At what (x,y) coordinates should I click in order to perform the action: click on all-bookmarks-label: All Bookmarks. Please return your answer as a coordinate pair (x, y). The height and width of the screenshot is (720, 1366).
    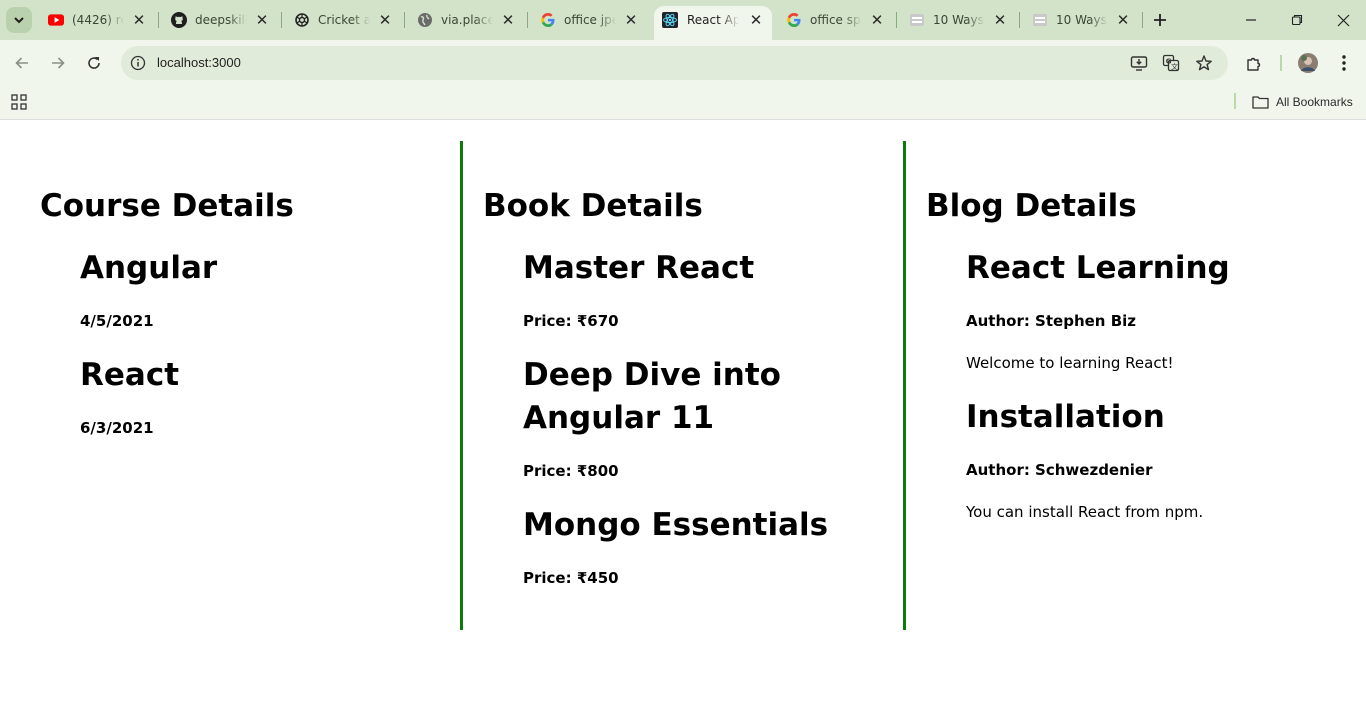
    Looking at the image, I should click on (1314, 102).